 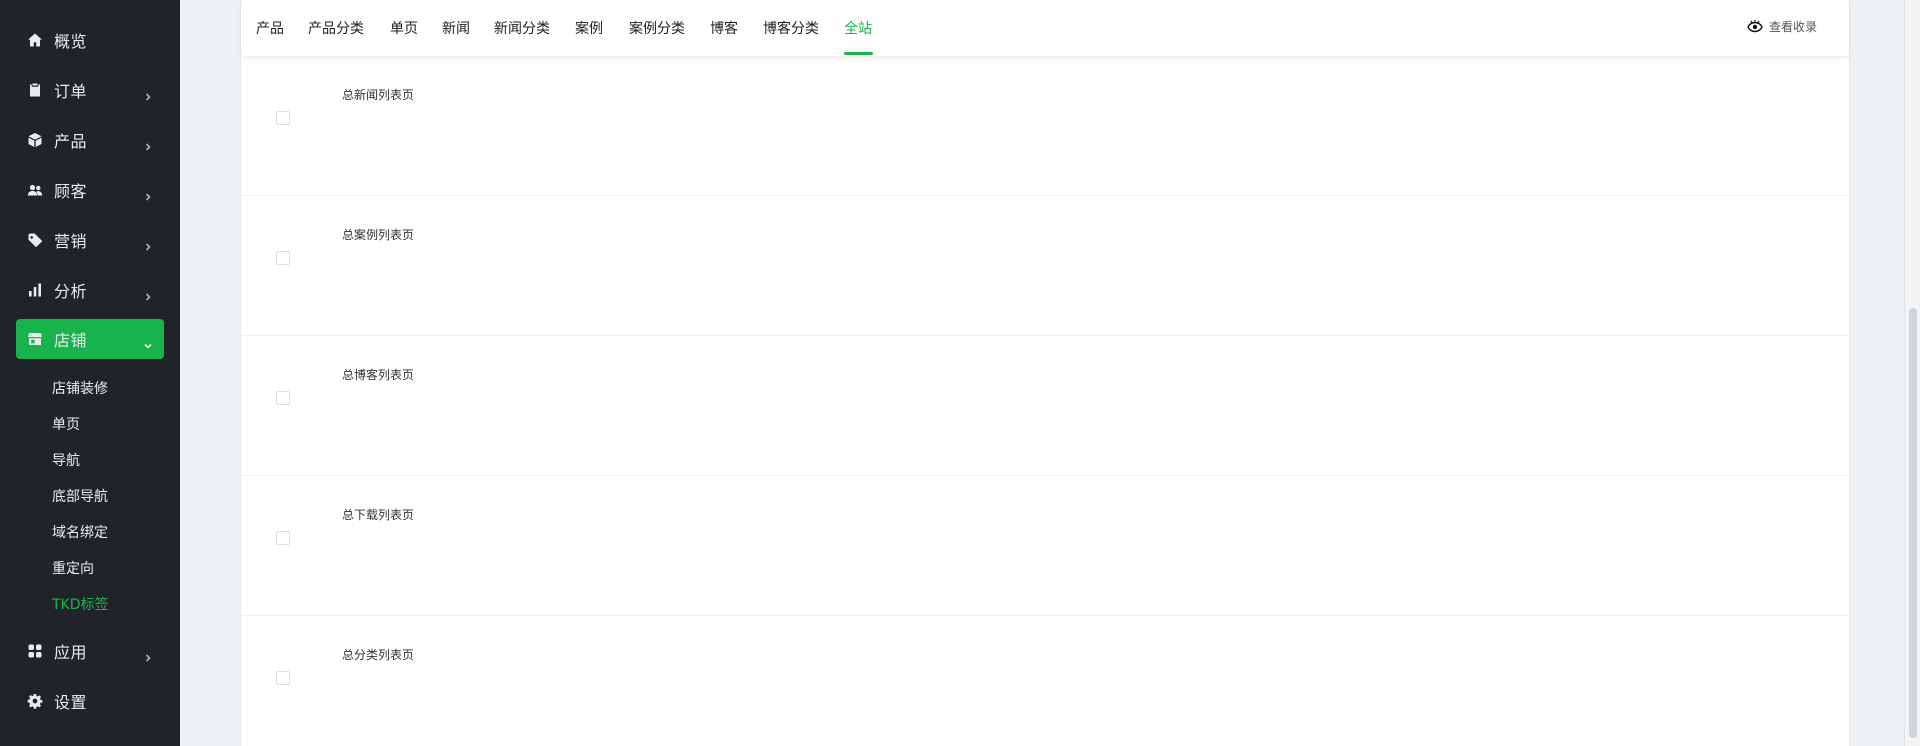 I want to click on row-title: 总下载列表页, so click(x=378, y=515).